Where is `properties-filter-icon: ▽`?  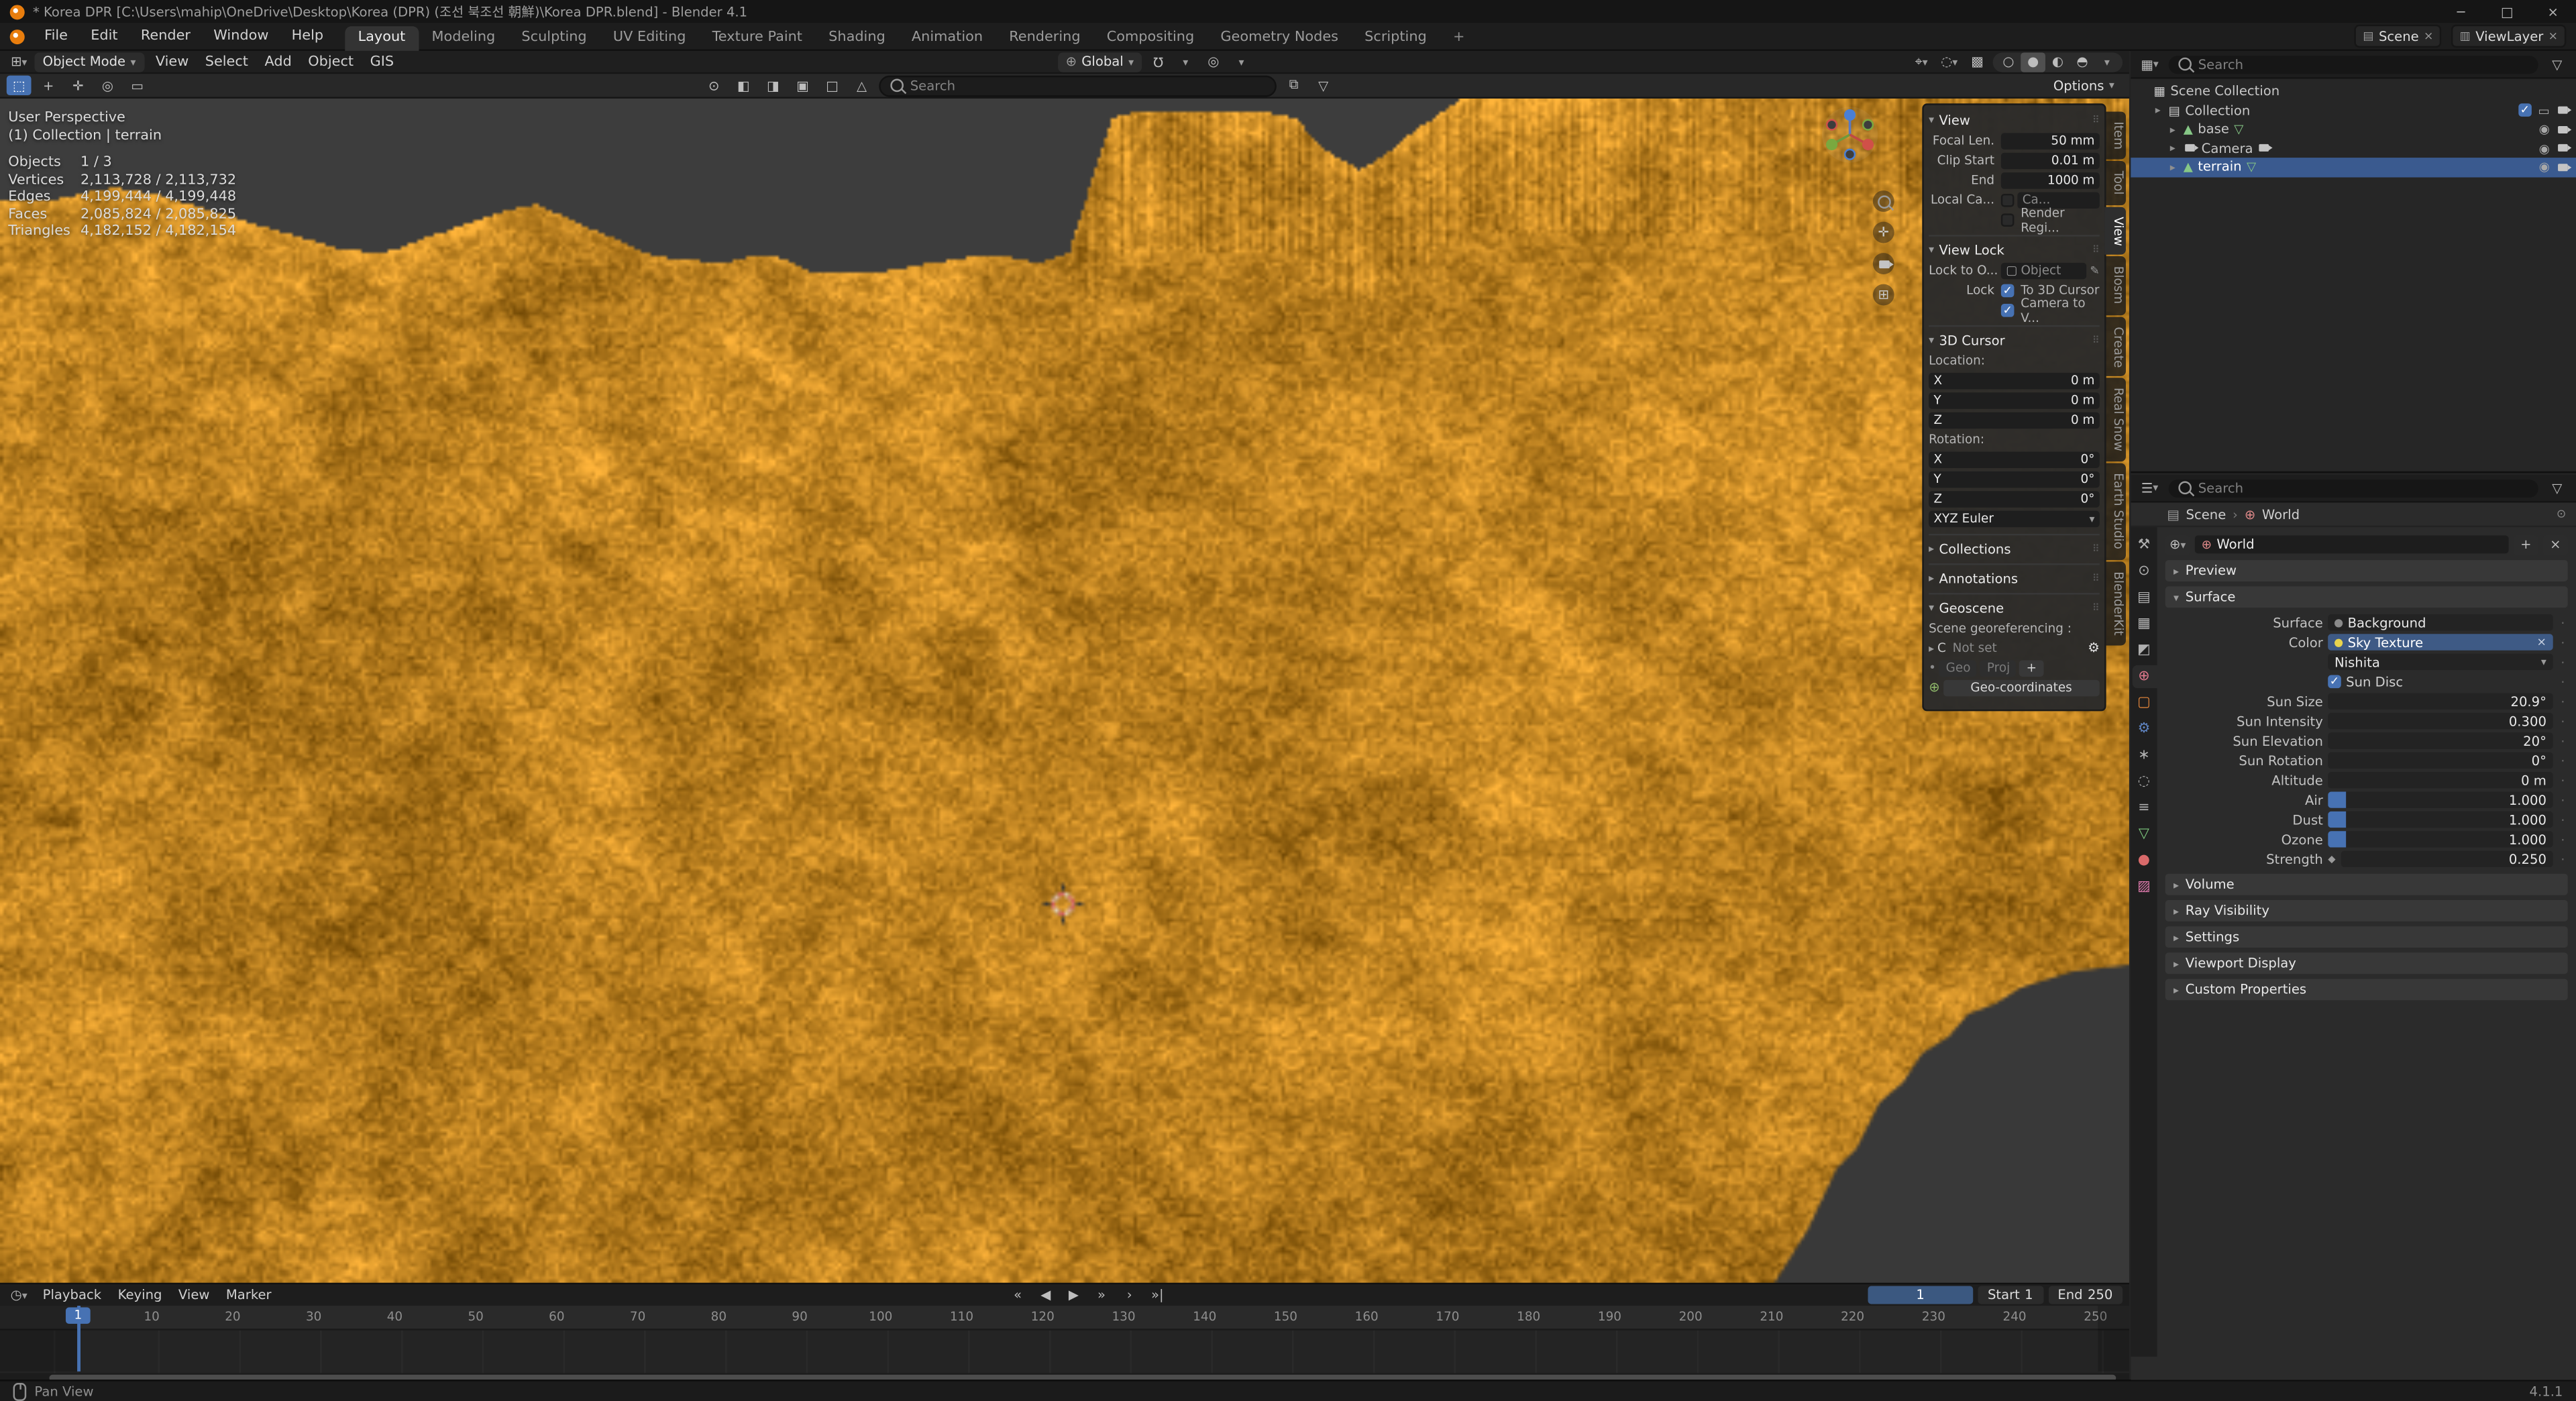 properties-filter-icon: ▽ is located at coordinates (2556, 488).